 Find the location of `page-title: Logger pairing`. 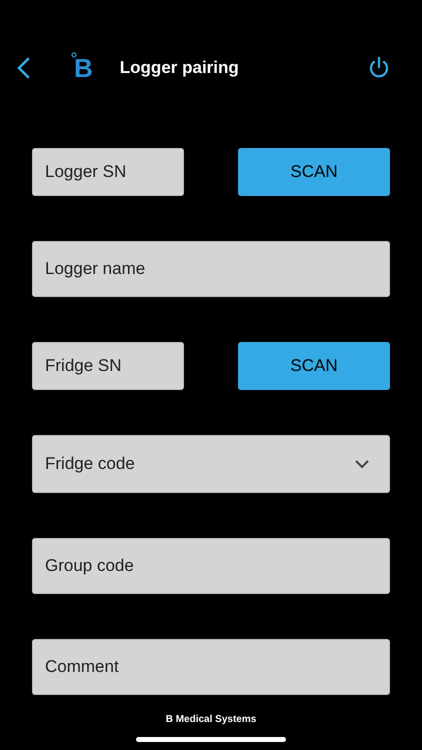

page-title: Logger pairing is located at coordinates (179, 68).